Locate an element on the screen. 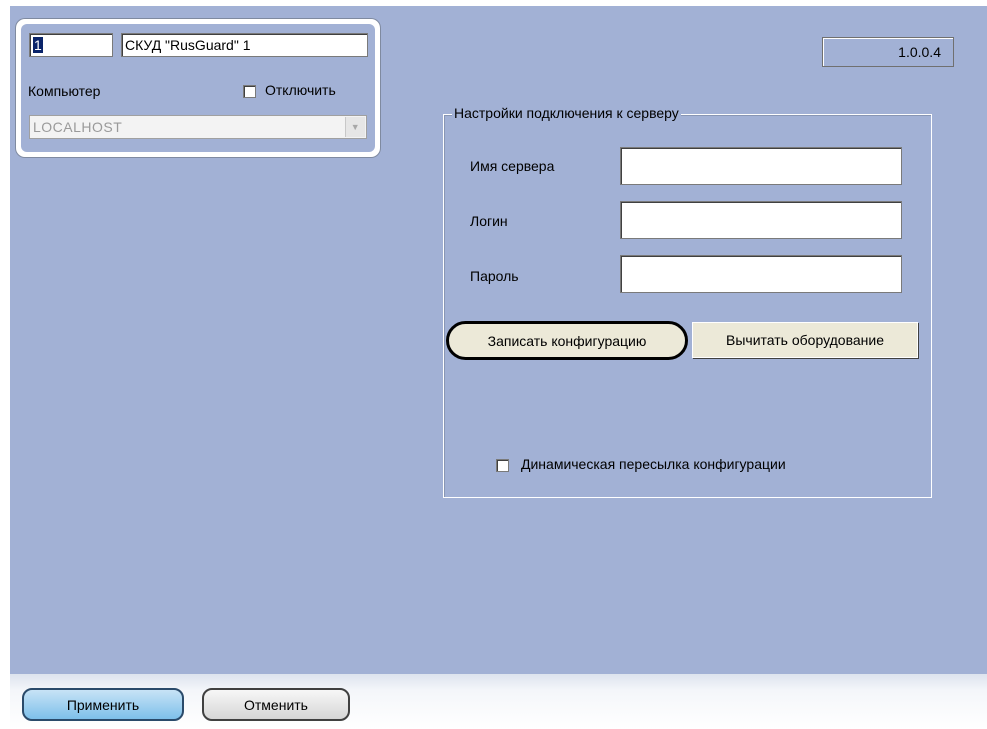 The image size is (987, 729). login-label: Логин is located at coordinates (489, 221).